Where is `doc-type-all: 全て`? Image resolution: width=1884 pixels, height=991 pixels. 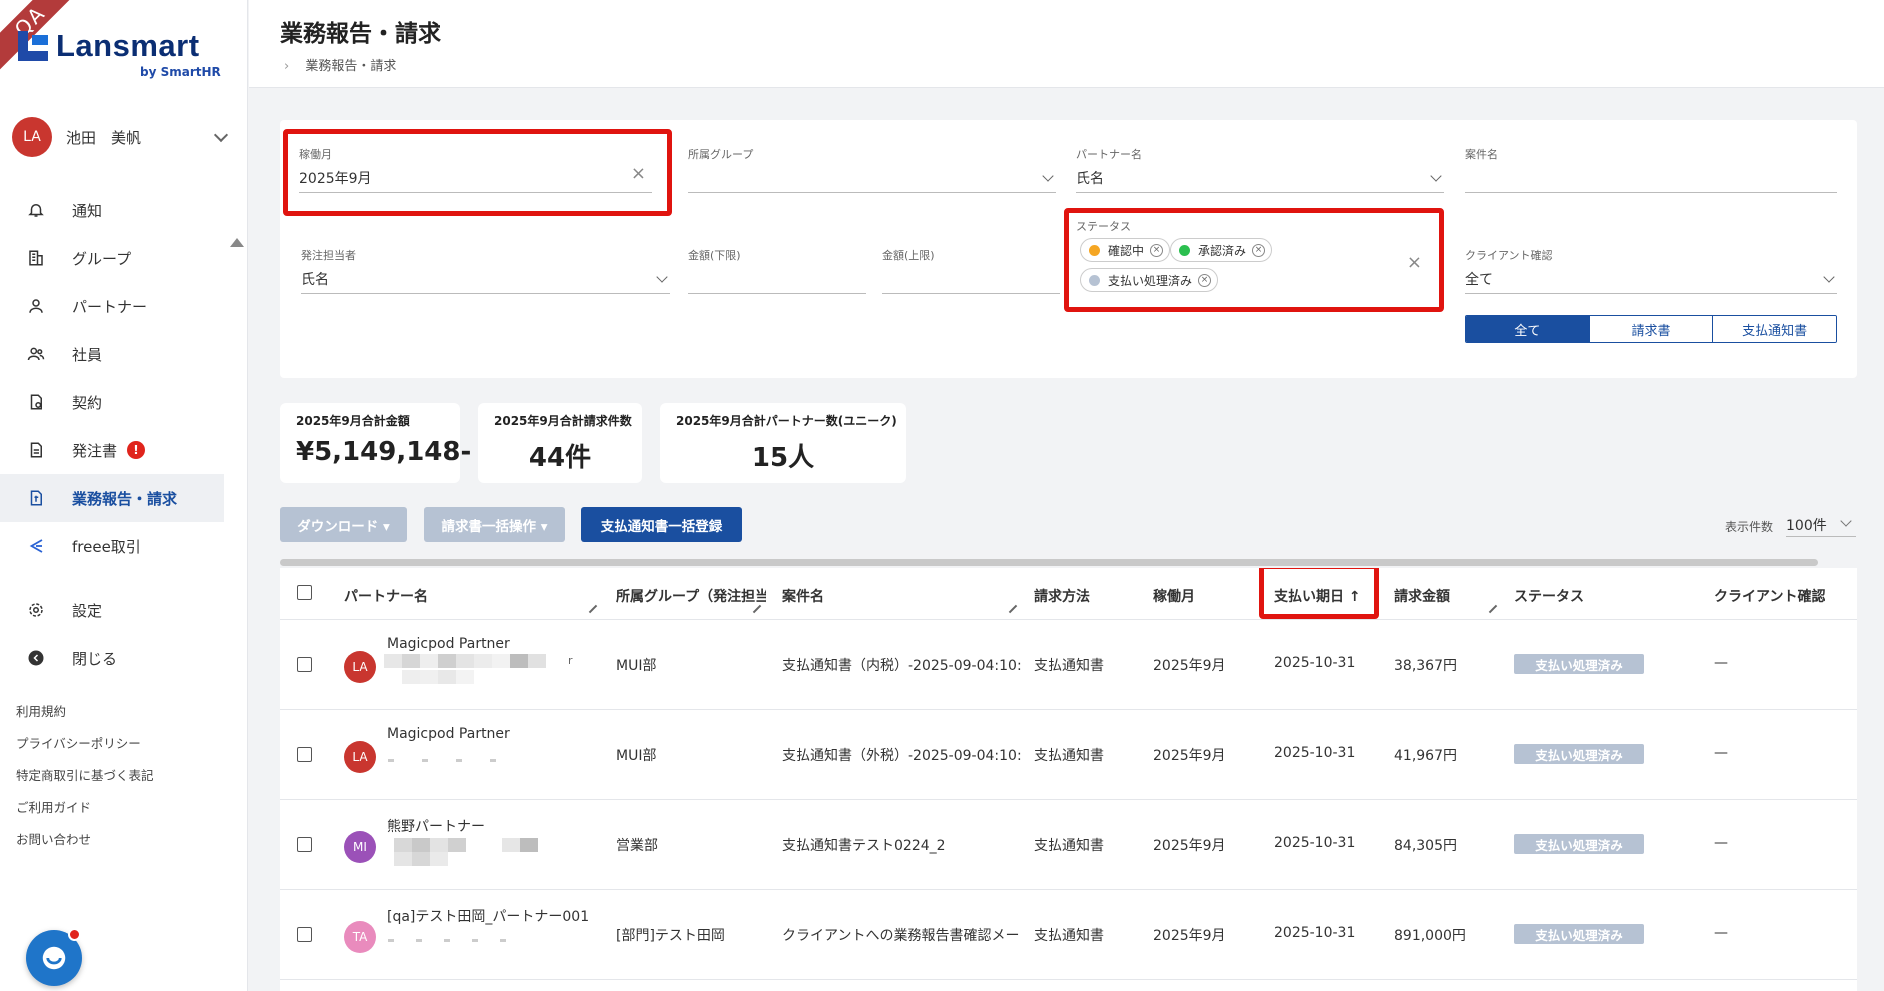 doc-type-all: 全て is located at coordinates (1528, 329).